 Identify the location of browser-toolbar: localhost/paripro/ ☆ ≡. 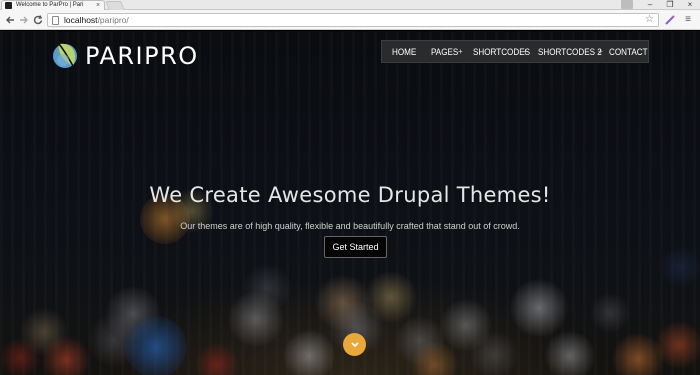
(350, 20).